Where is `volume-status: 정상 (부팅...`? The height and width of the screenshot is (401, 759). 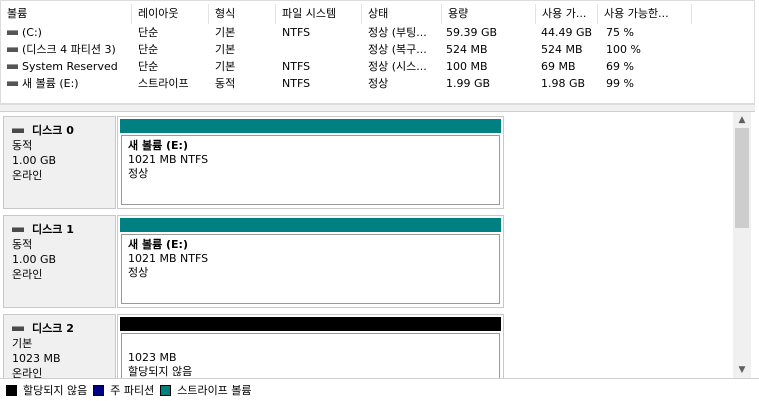
volume-status: 정상 (부팅... is located at coordinates (397, 32).